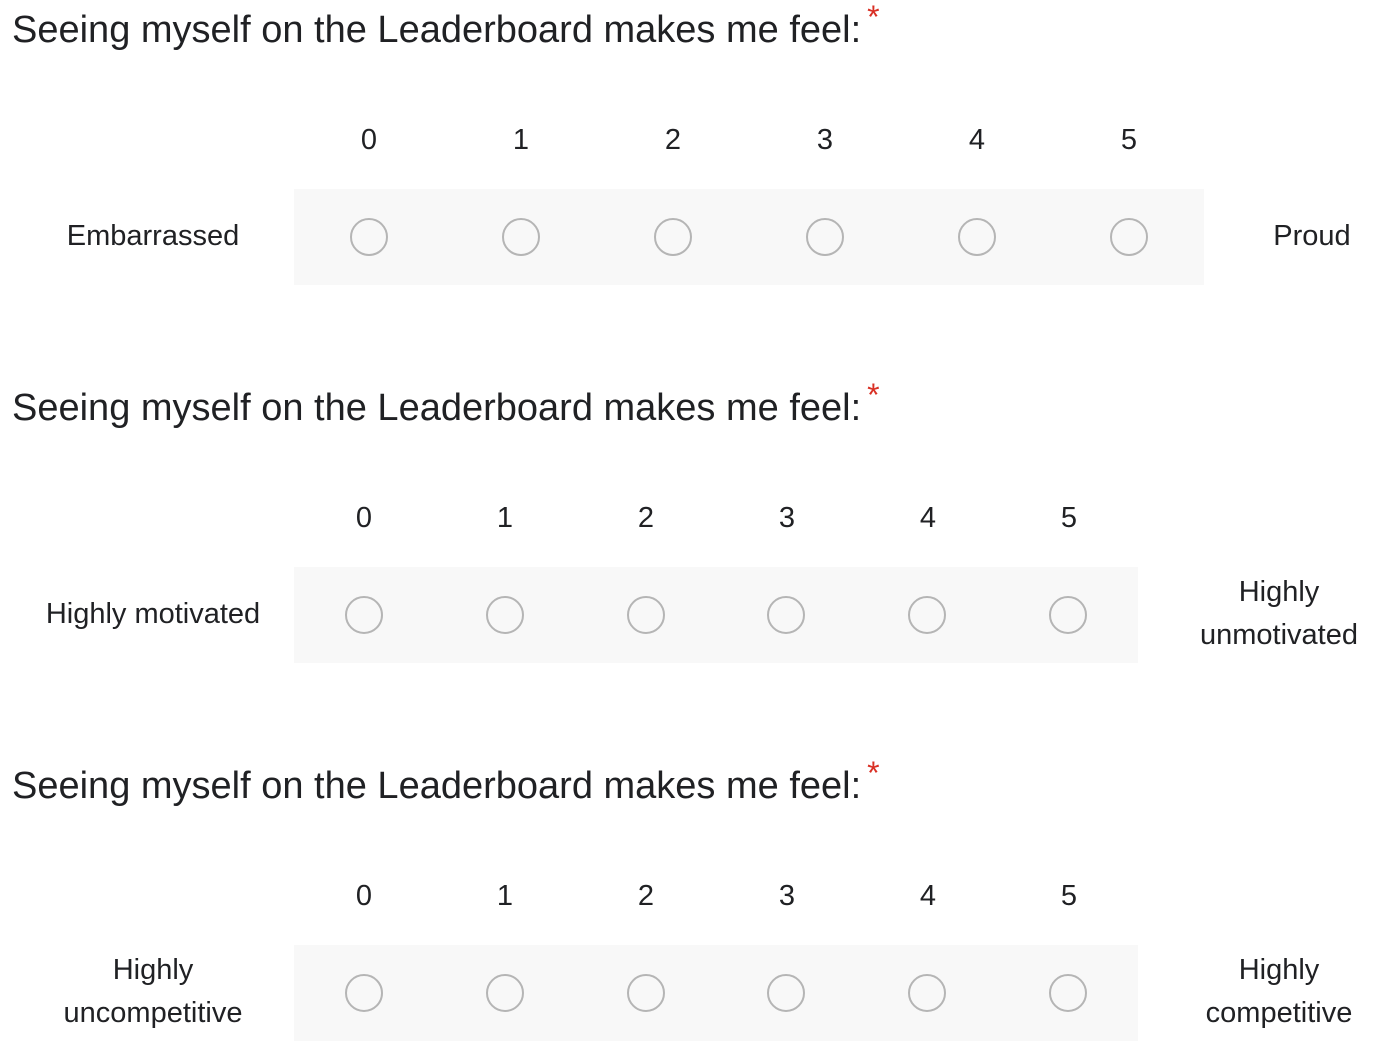 This screenshot has width=1385, height=1056. Describe the element at coordinates (1312, 236) in the screenshot. I see `high-end-label: Proud` at that location.